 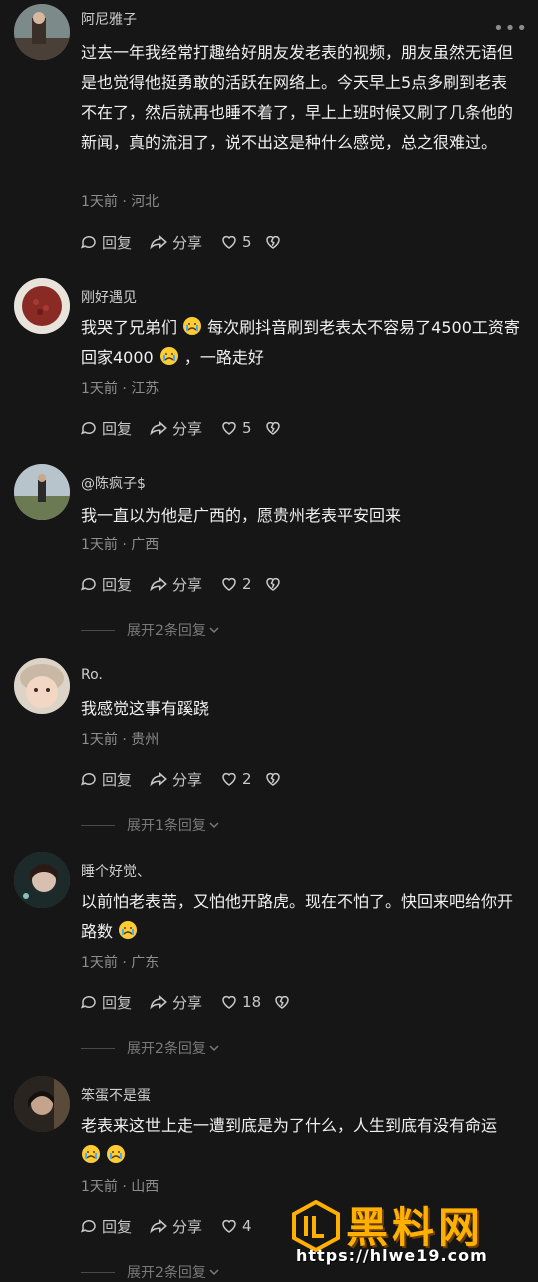 I want to click on watermark-logo-icon, so click(x=316, y=1226).